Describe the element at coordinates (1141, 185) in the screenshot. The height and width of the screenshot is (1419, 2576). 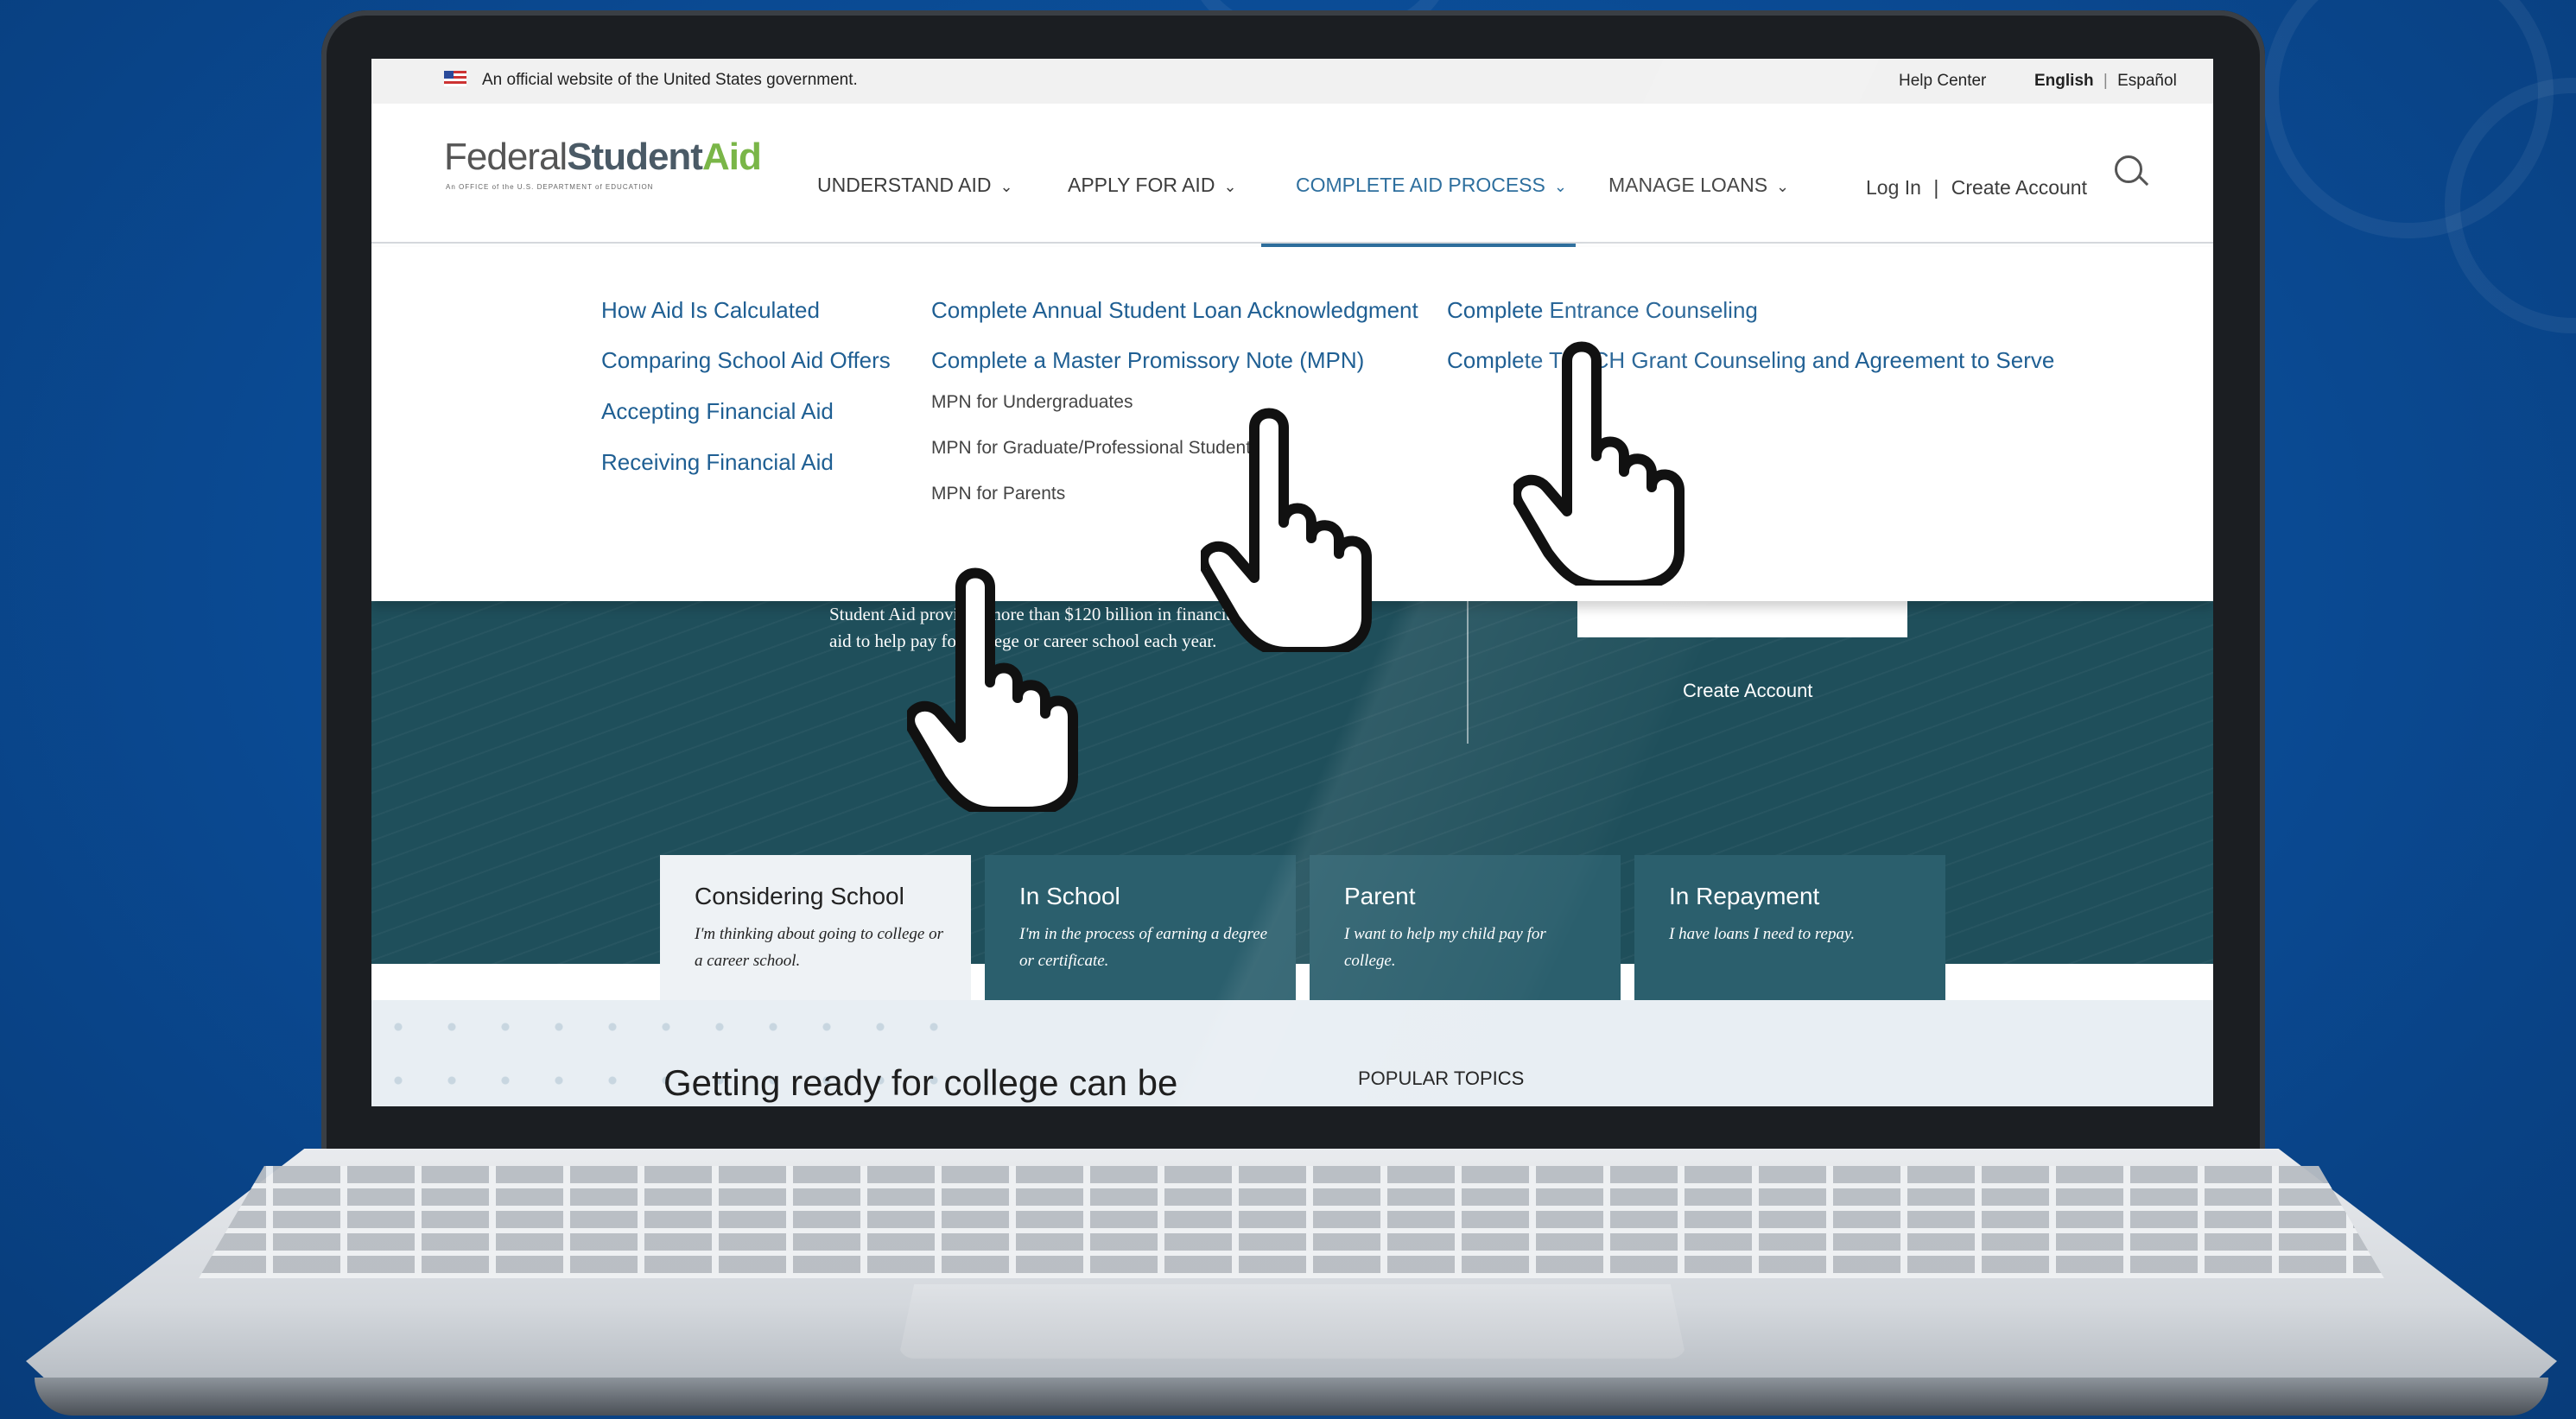
I see `nav-label: APPLY FOR AID` at that location.